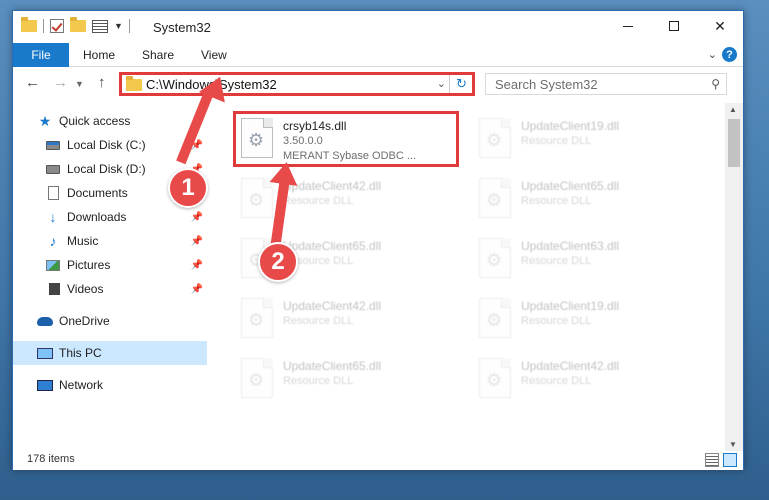  I want to click on video-icon, so click(53, 289).